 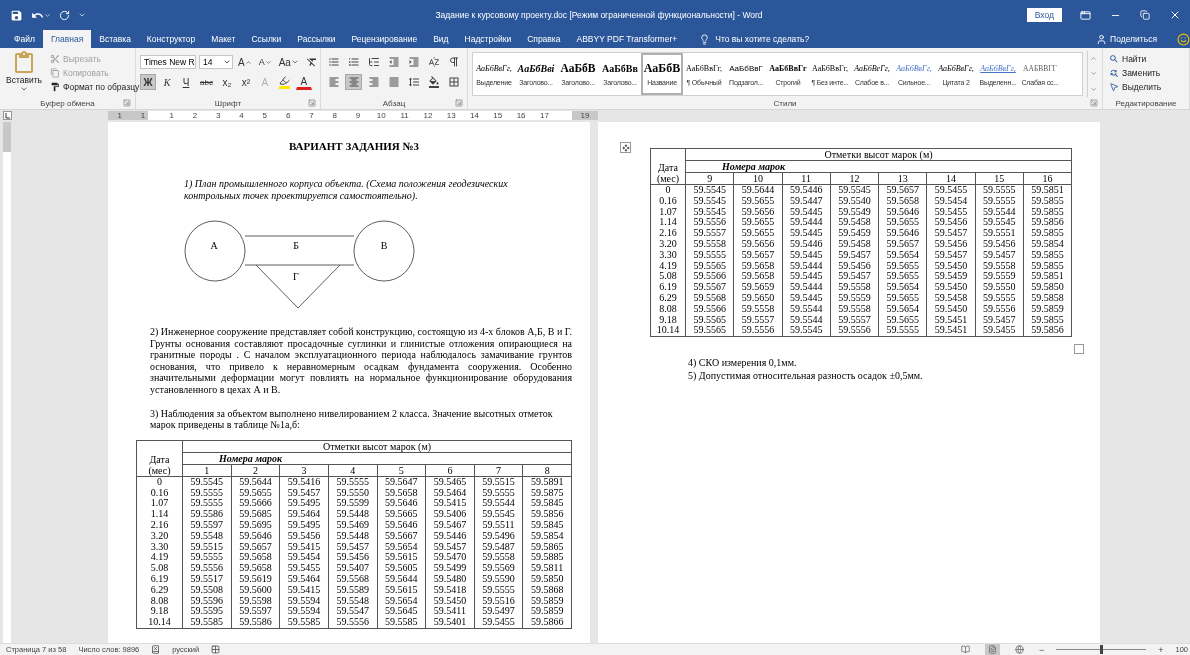 What do you see at coordinates (159, 504) in the screenshot?
I see `table-cell: 1.07` at bounding box center [159, 504].